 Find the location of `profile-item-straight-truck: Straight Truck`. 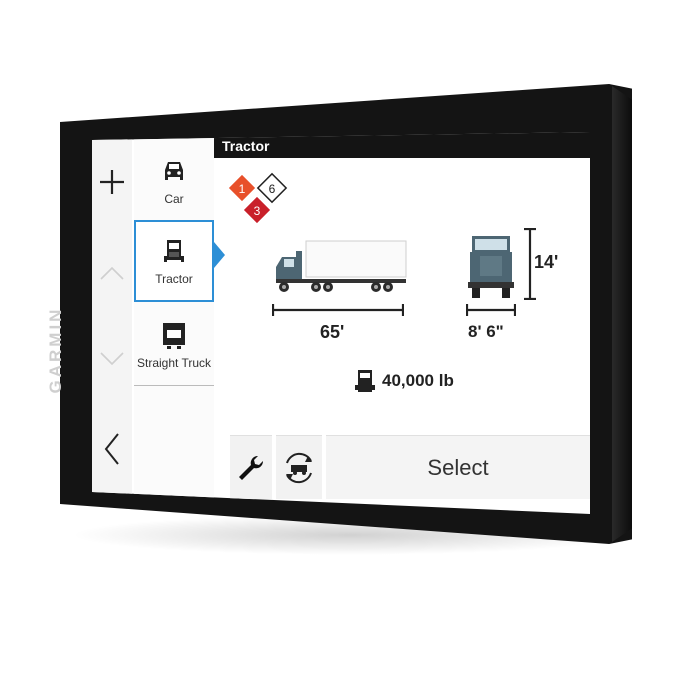

profile-item-straight-truck: Straight Truck is located at coordinates (174, 345).